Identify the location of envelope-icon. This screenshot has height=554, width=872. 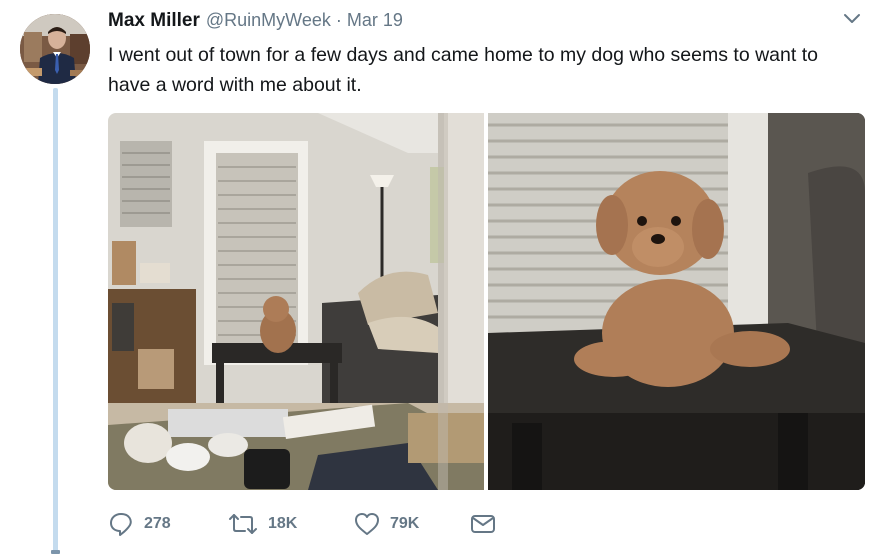
(483, 524).